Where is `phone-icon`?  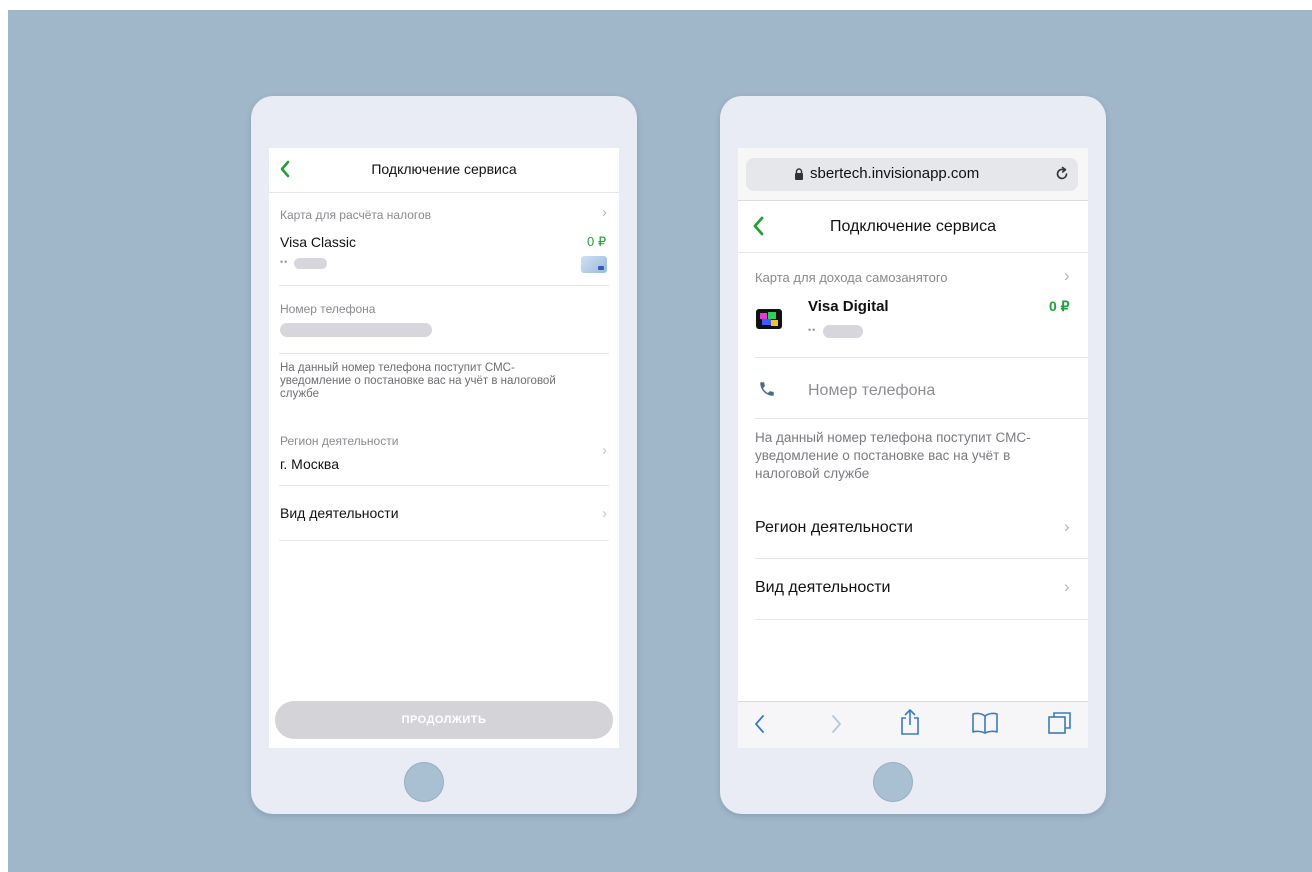
phone-icon is located at coordinates (767, 391).